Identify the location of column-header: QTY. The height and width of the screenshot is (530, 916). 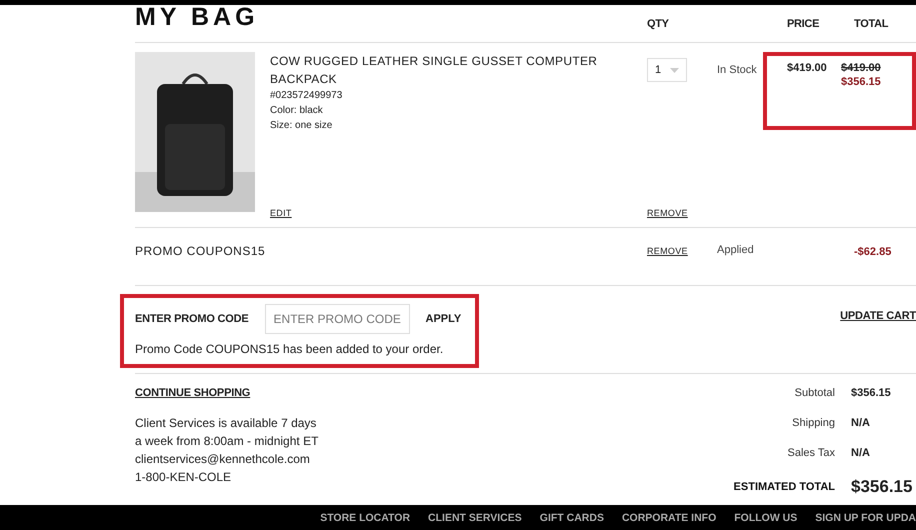
(658, 24).